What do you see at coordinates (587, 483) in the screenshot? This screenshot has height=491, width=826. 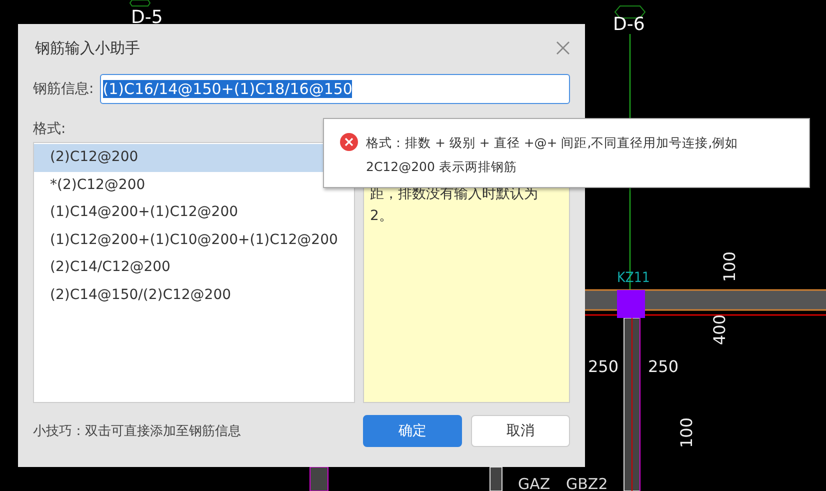 I see `wall-label: GBZ2` at bounding box center [587, 483].